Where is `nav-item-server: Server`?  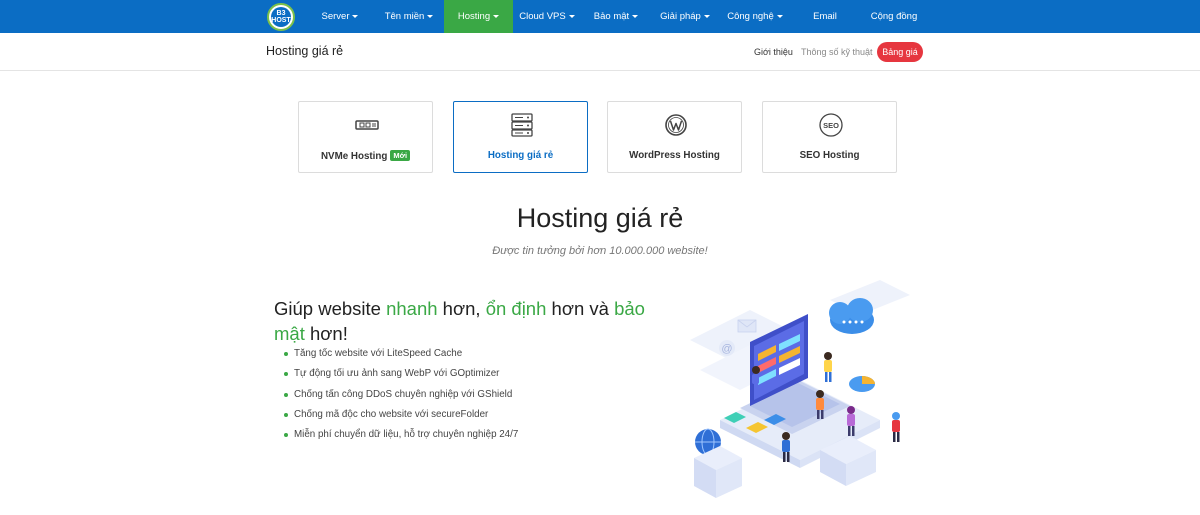 nav-item-server: Server is located at coordinates (340, 16).